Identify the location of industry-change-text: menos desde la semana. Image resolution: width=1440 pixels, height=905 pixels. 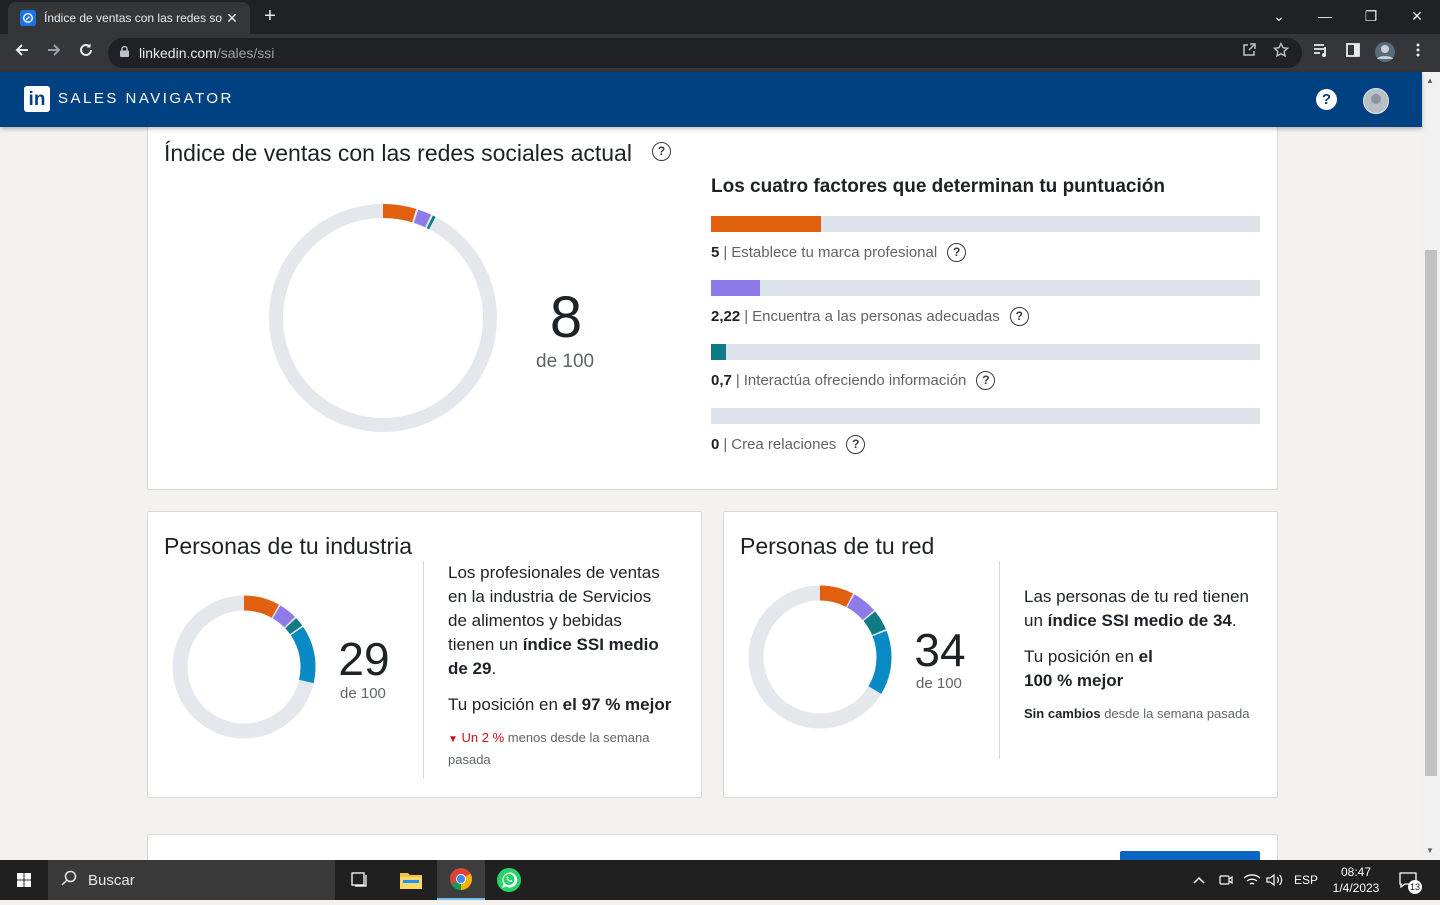
(577, 737).